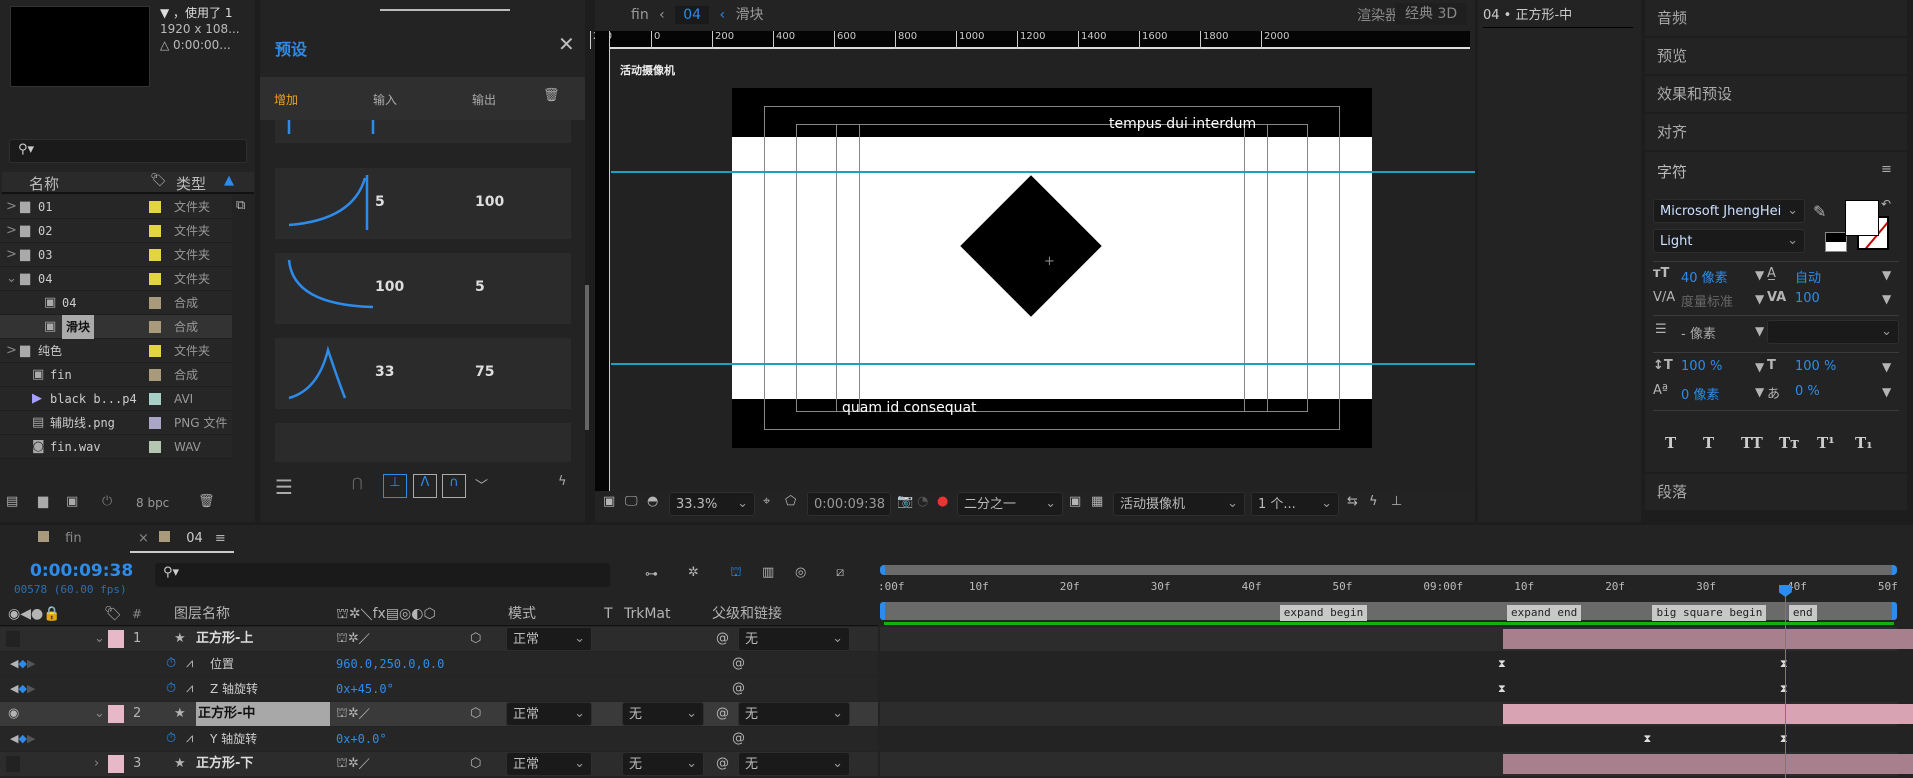  What do you see at coordinates (1373, 501) in the screenshot?
I see `fast-draft-icon: ϟ` at bounding box center [1373, 501].